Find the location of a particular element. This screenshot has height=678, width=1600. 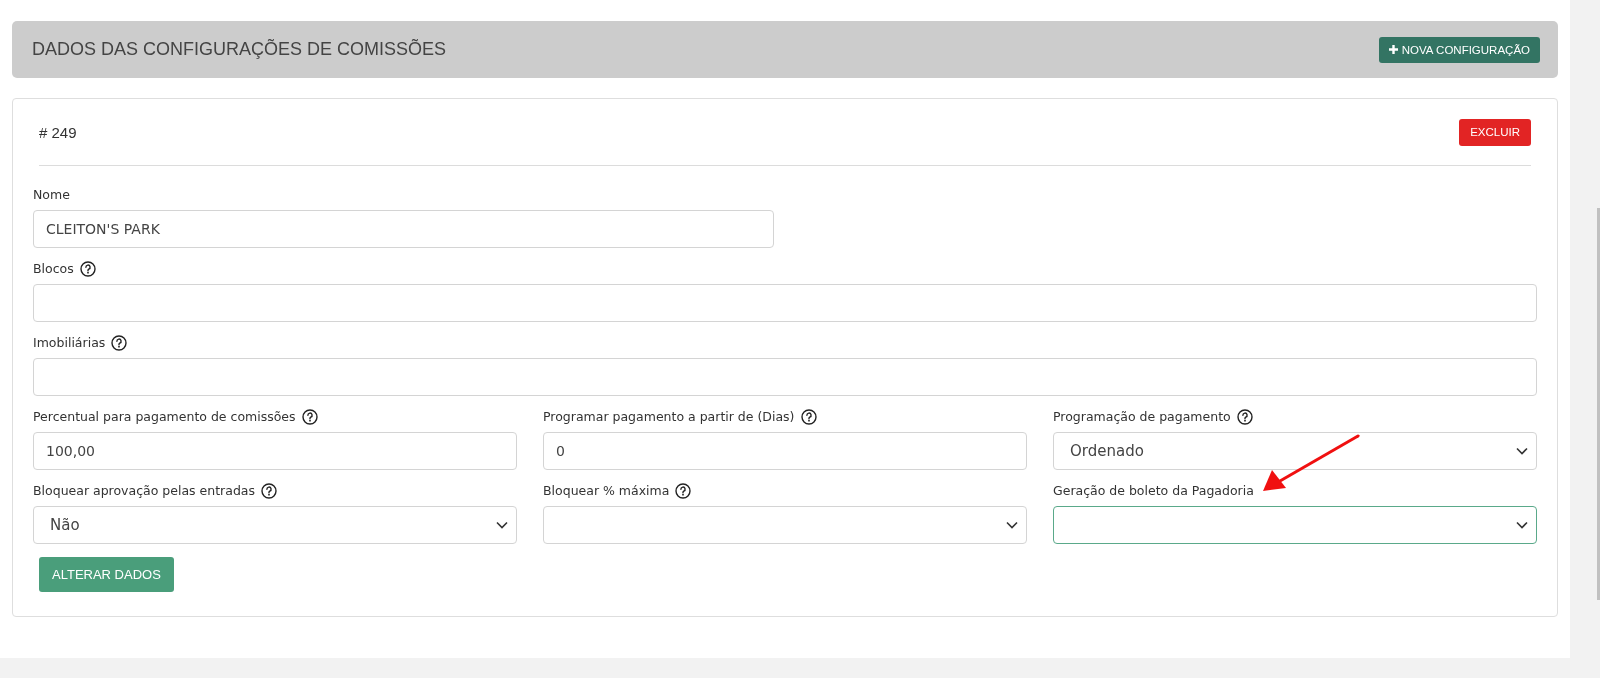

select-field: Não is located at coordinates (275, 525).